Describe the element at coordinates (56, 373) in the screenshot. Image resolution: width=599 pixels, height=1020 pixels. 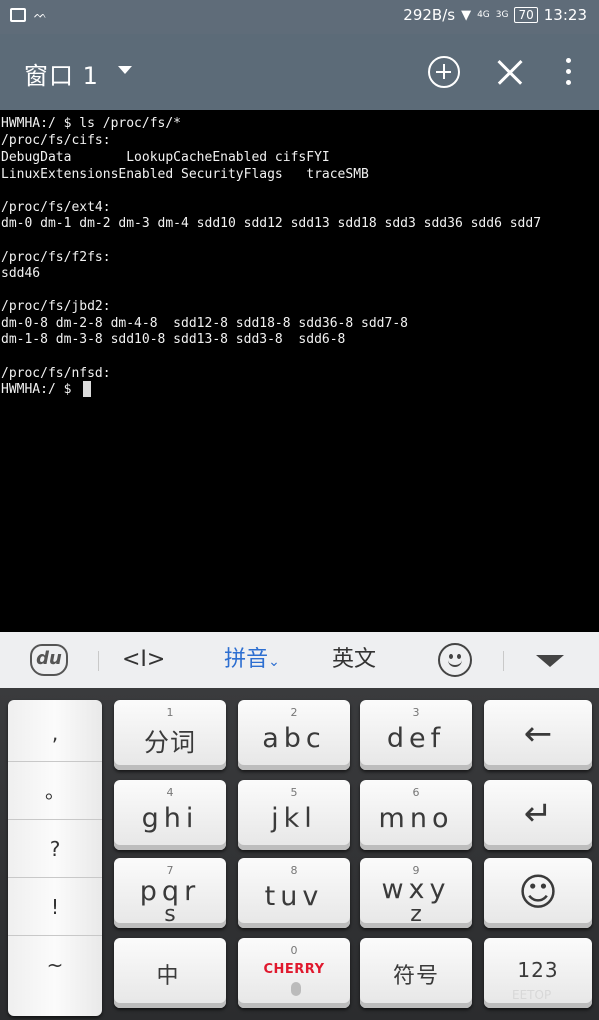
I see `terminal-line: /proc/fs/nfsd:` at that location.